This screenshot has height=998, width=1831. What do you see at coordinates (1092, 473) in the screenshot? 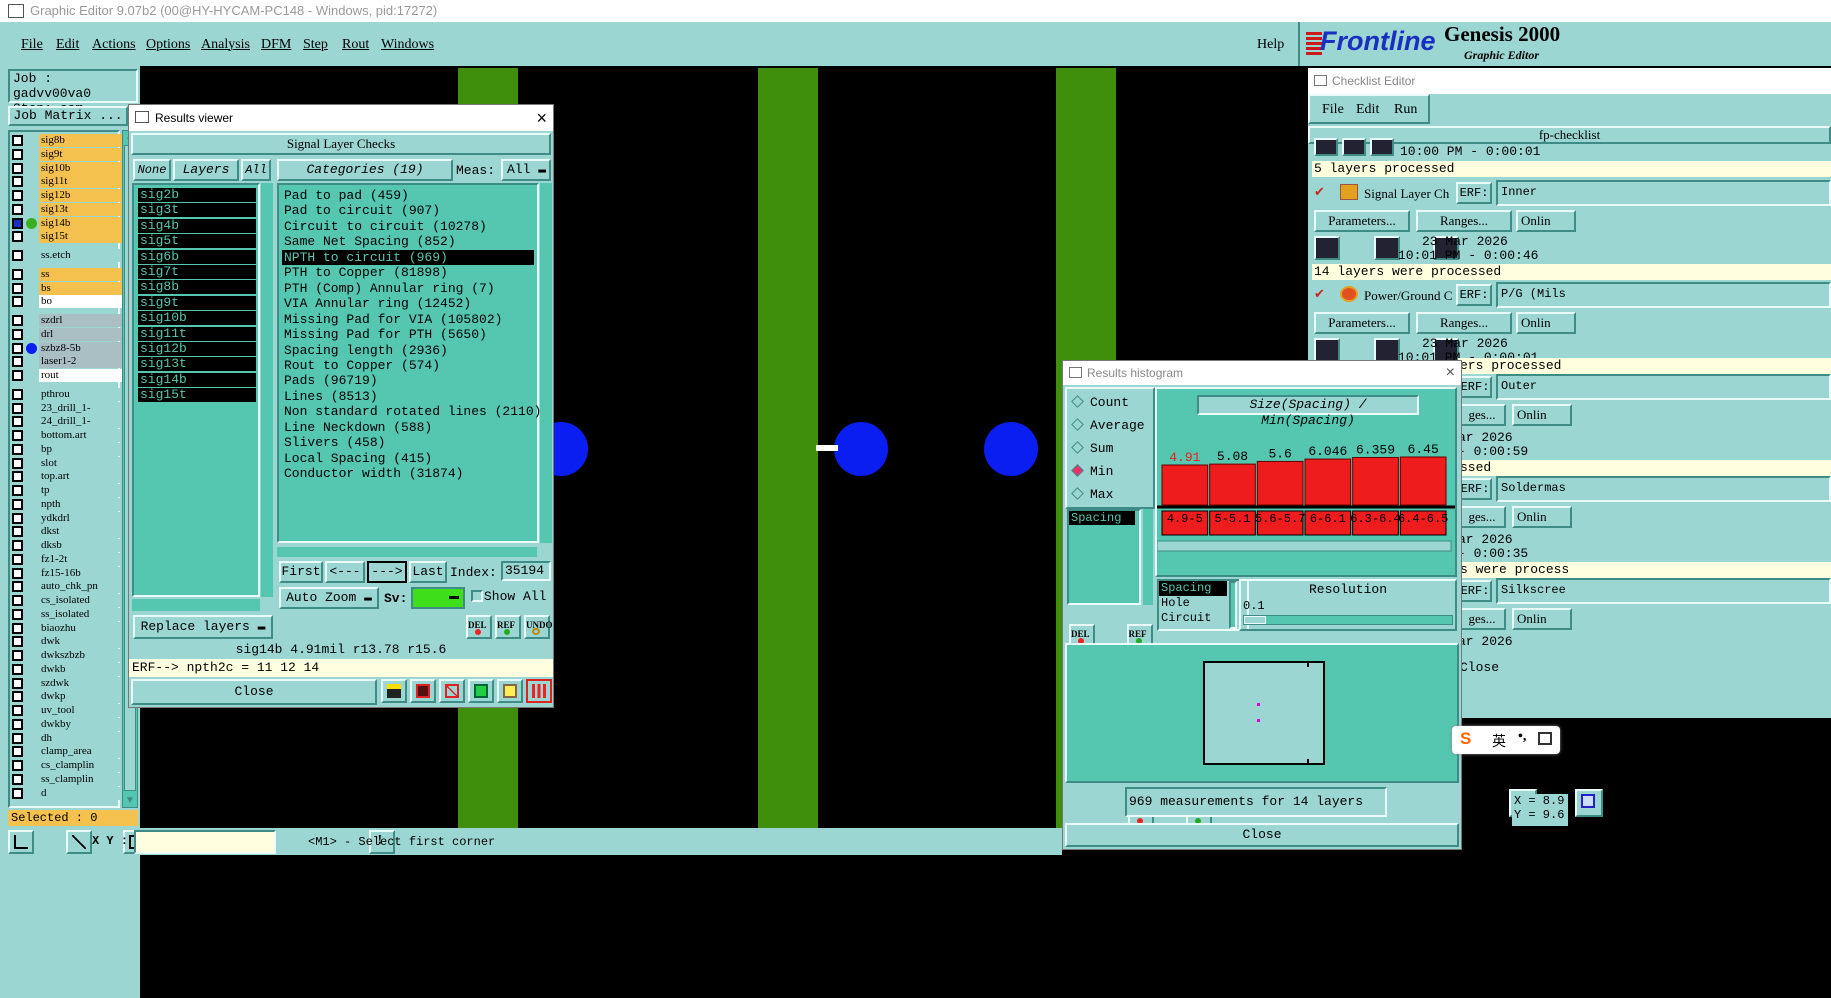
I see `mode-radio-min: Min` at bounding box center [1092, 473].